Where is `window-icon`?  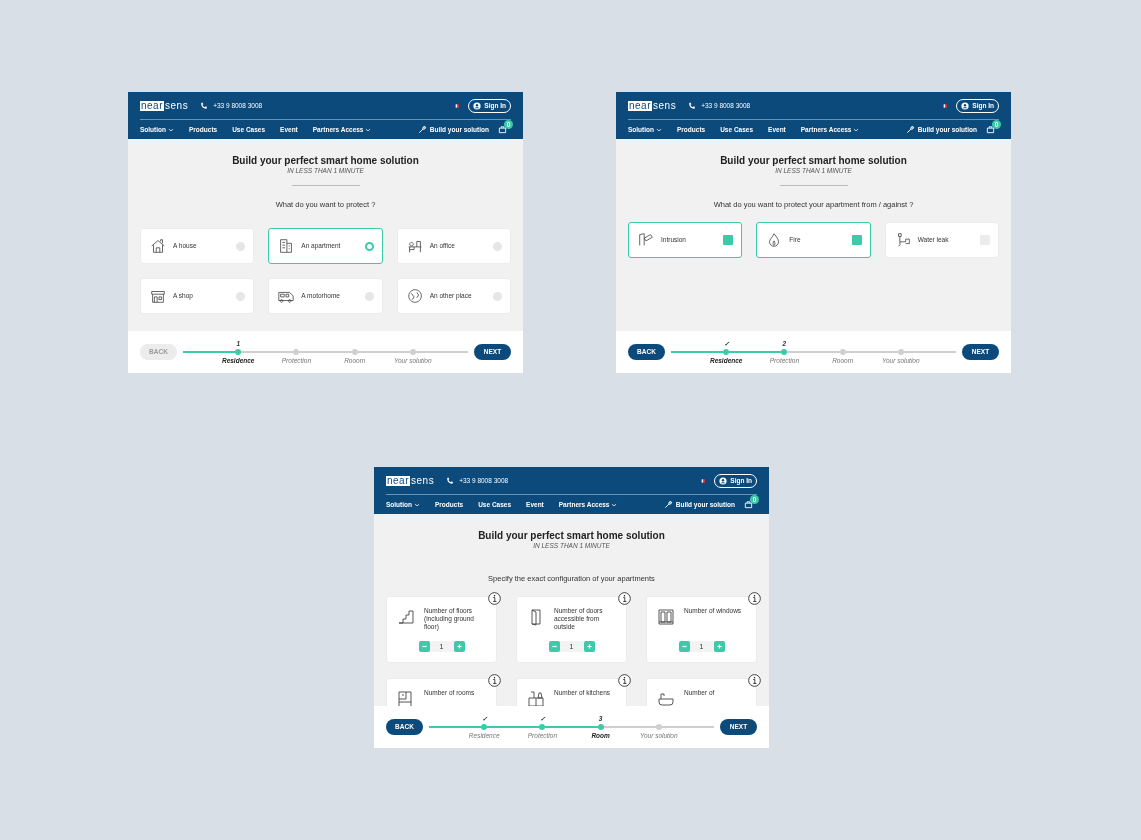
window-icon is located at coordinates (666, 617).